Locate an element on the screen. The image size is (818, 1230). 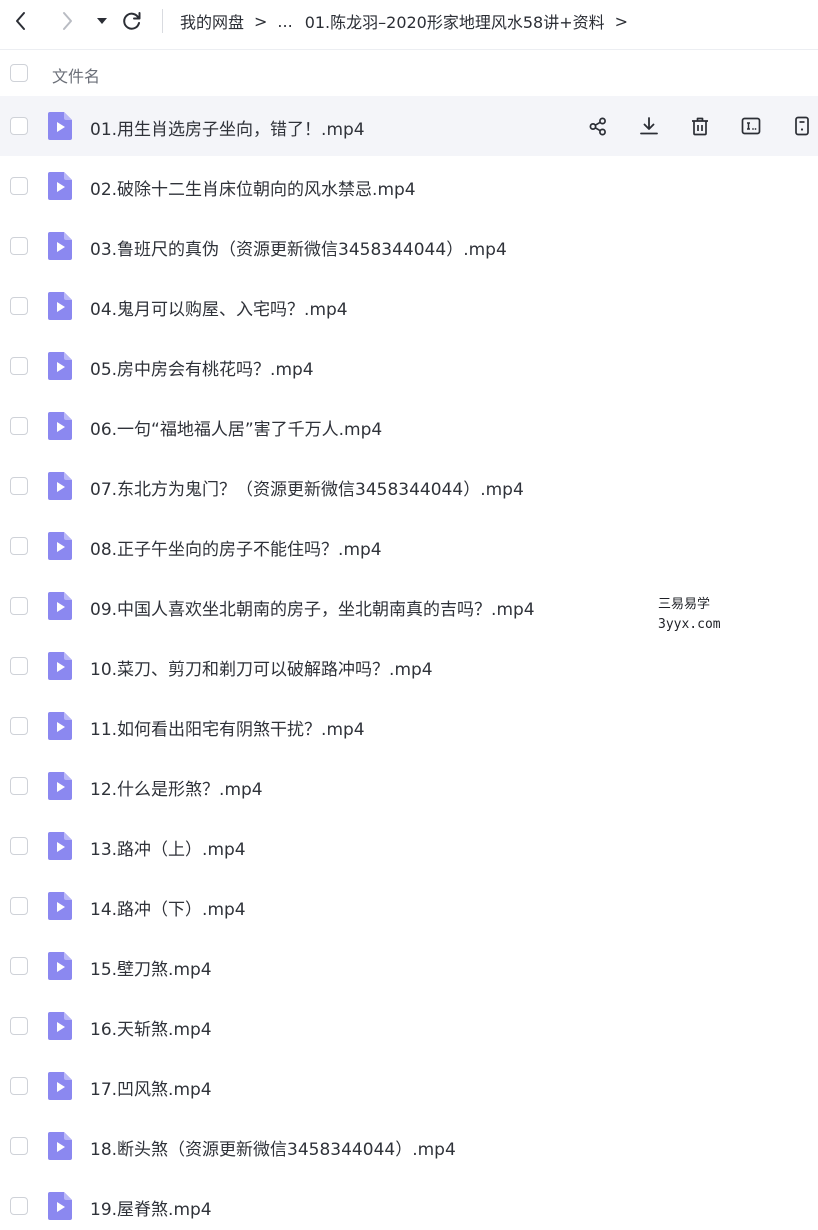
breadcrumb: 我的网盘 > ... 01.陈龙羽–2020形家地理风水58讲+资料 > is located at coordinates (409, 21).